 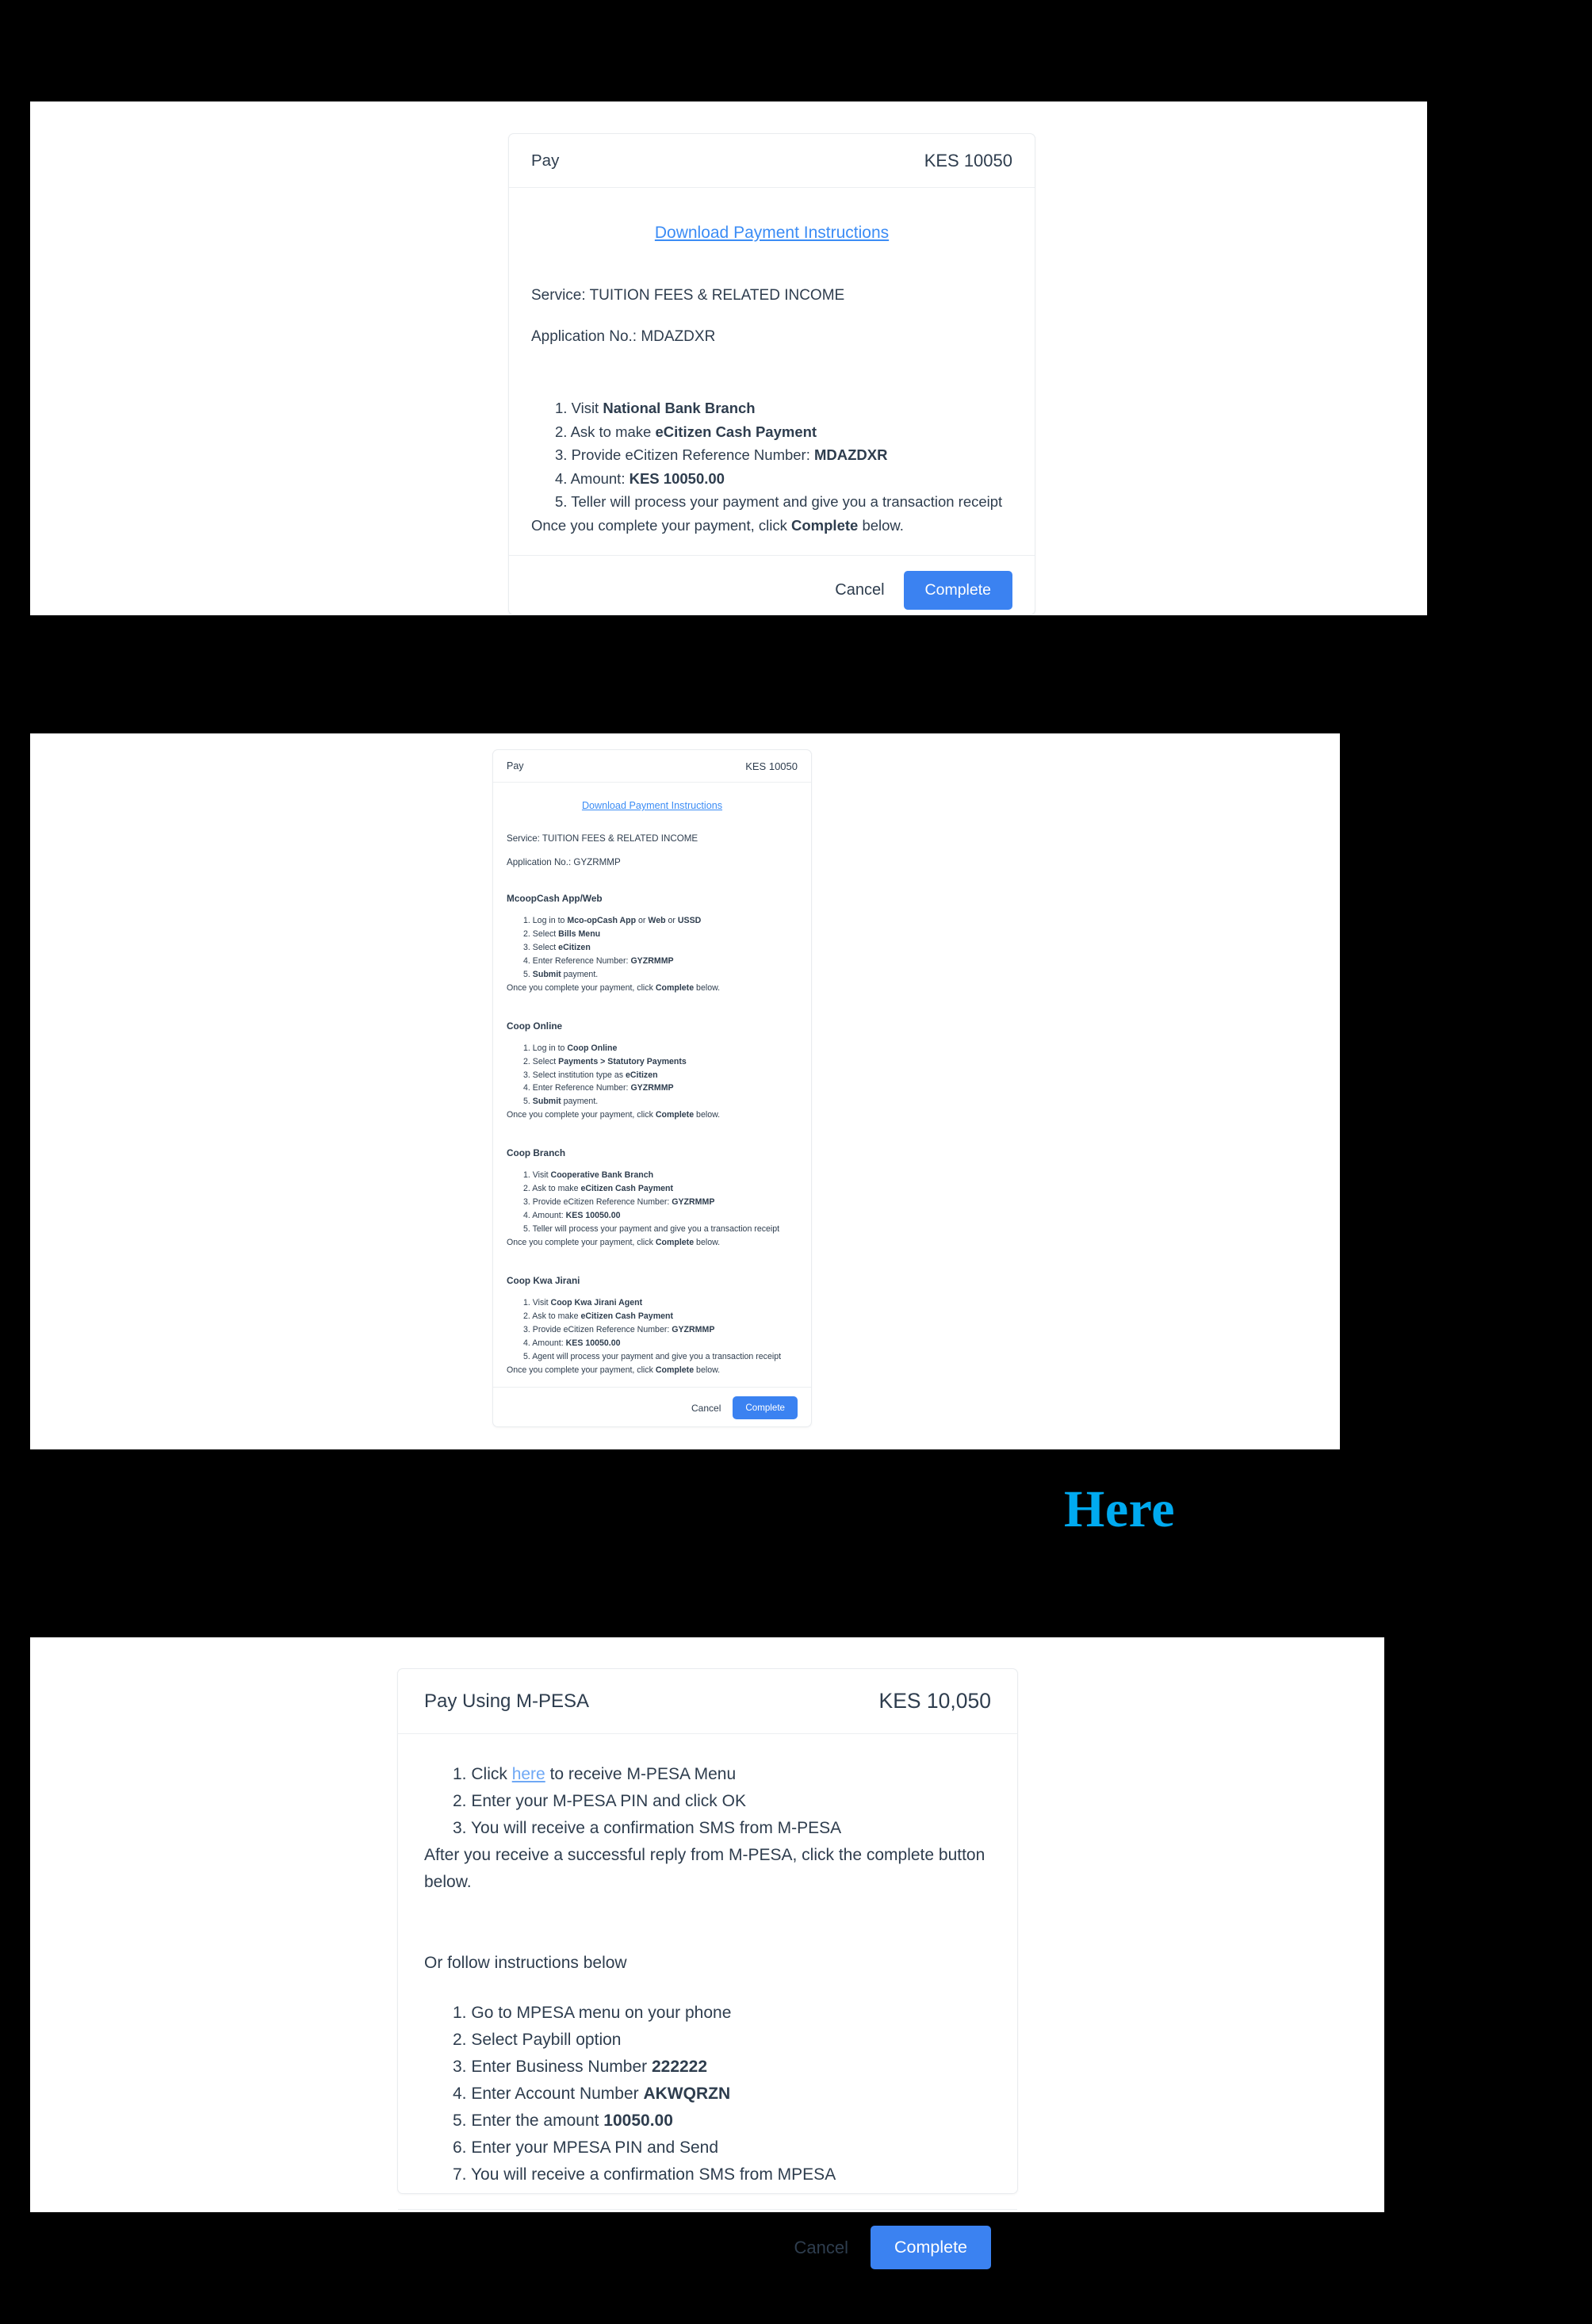 What do you see at coordinates (581, 960) in the screenshot?
I see `step-text: Enter Reference Number:` at bounding box center [581, 960].